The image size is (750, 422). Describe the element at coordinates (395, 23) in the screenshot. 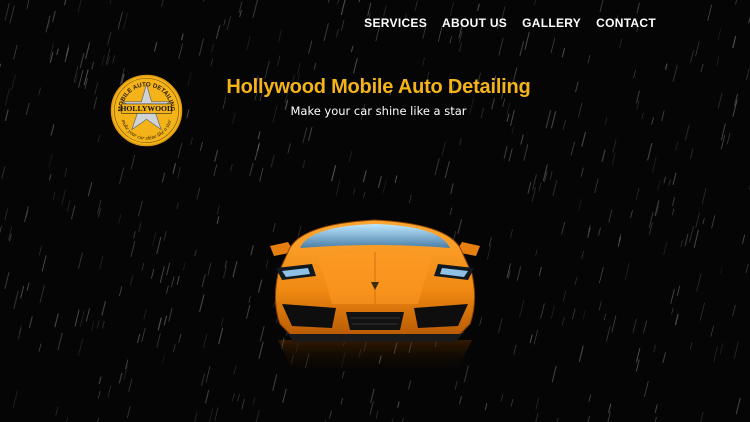

I see `nav-services: SERVICES` at that location.